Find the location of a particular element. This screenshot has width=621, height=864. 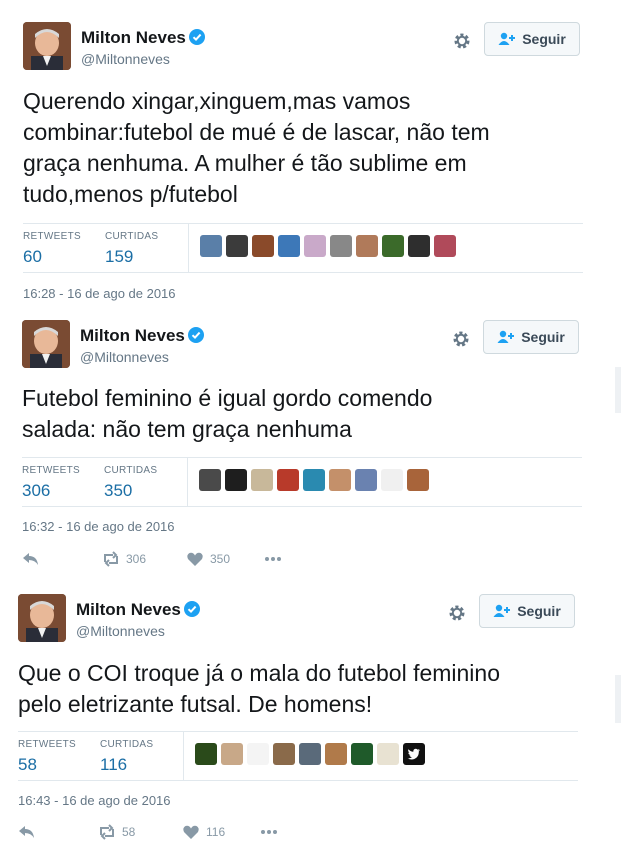

heart-icon is located at coordinates (191, 832).